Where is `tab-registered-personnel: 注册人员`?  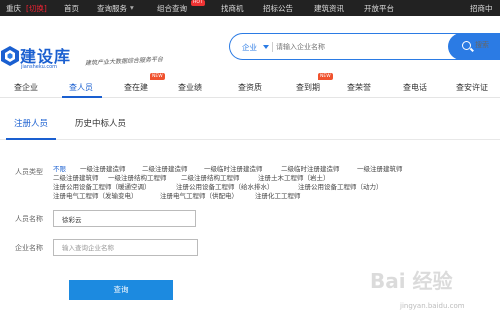
tab-registered-personnel: 注册人员 is located at coordinates (31, 123).